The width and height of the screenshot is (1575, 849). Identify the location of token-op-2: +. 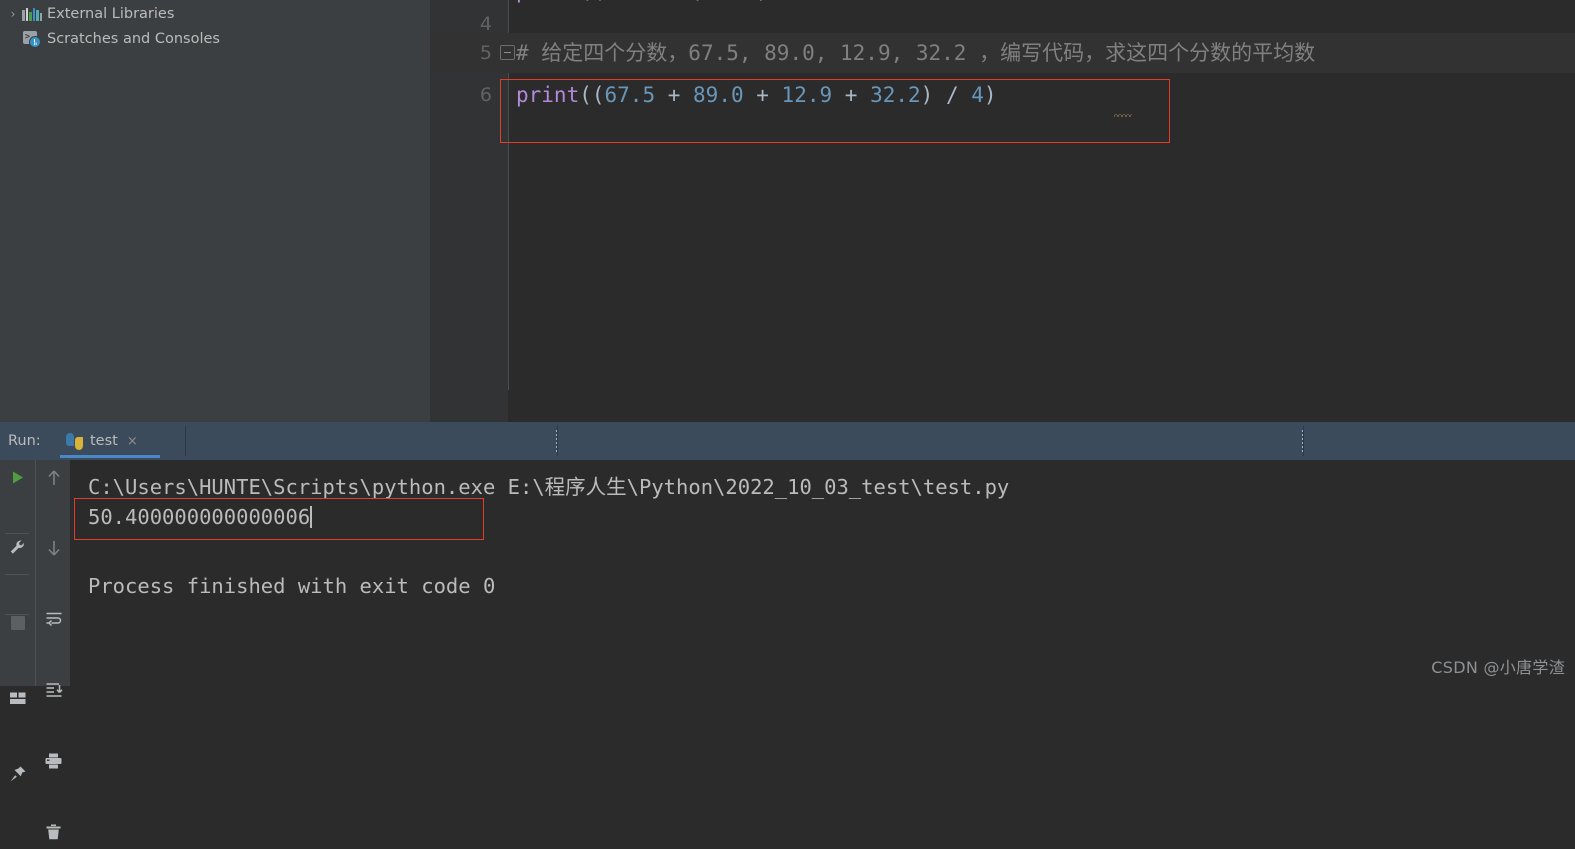
(762, 95).